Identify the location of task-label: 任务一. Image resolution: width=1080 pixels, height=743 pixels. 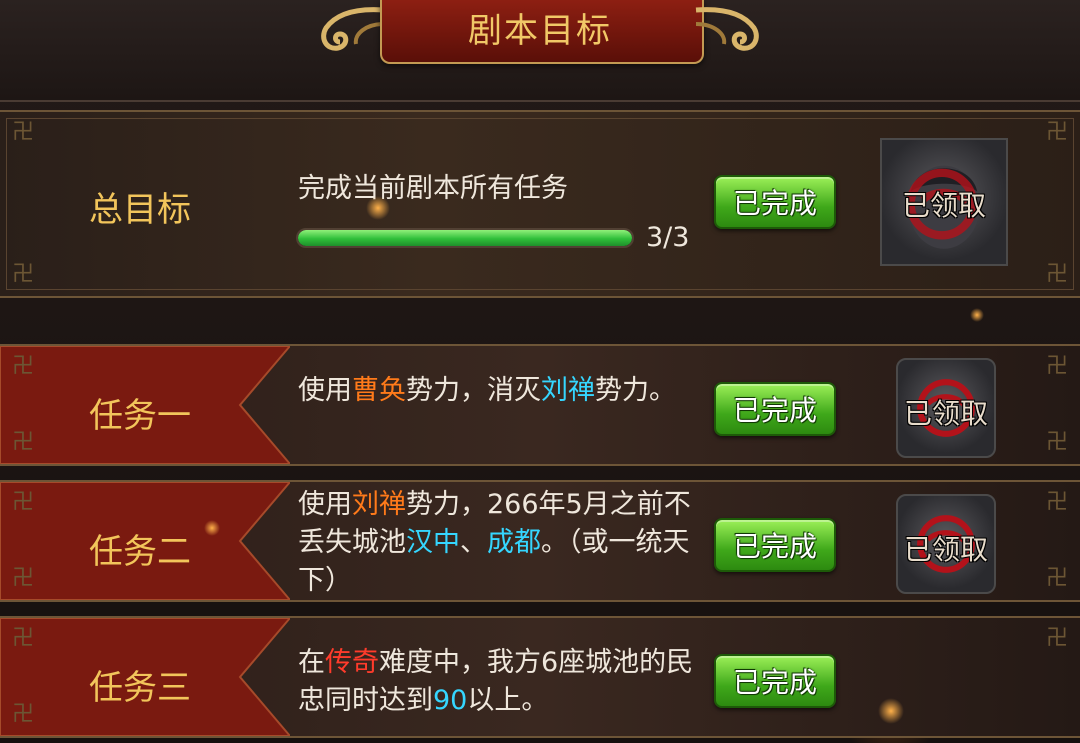
(140, 416).